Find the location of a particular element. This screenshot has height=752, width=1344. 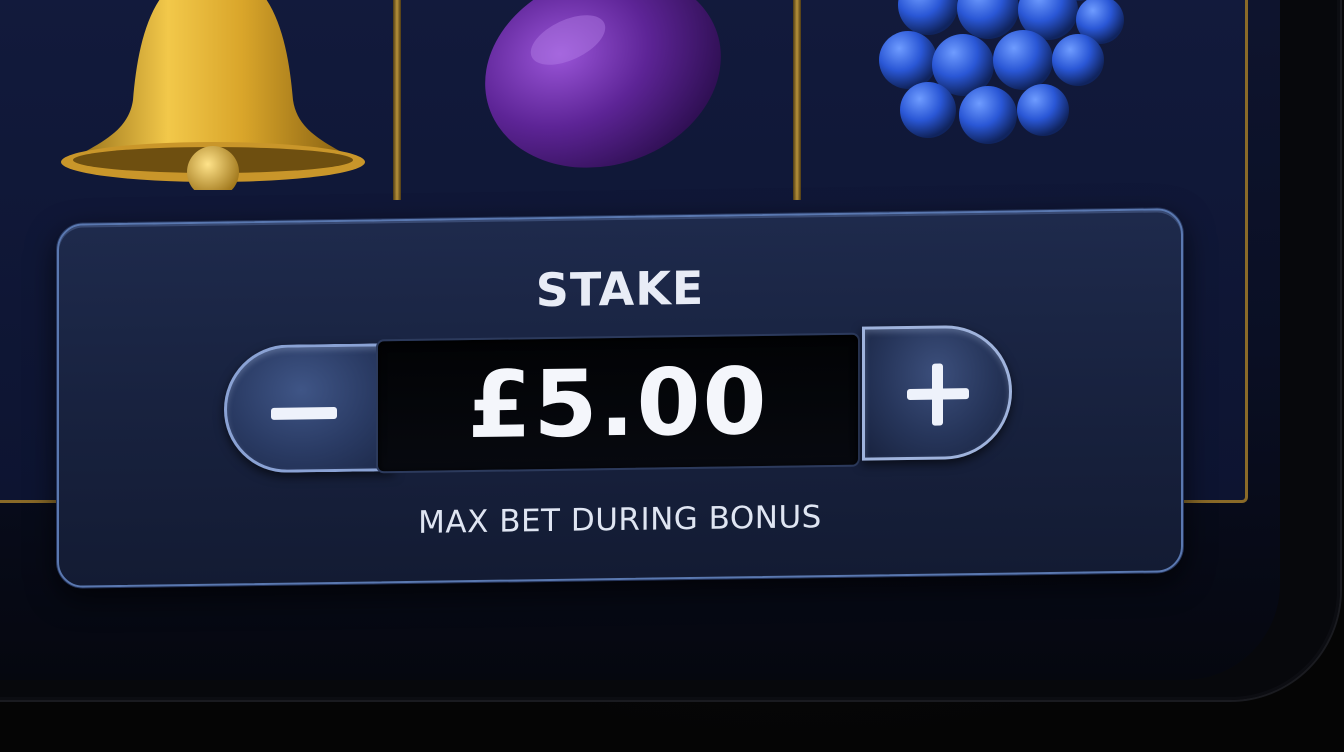

grapes-icon is located at coordinates (1001, 72).